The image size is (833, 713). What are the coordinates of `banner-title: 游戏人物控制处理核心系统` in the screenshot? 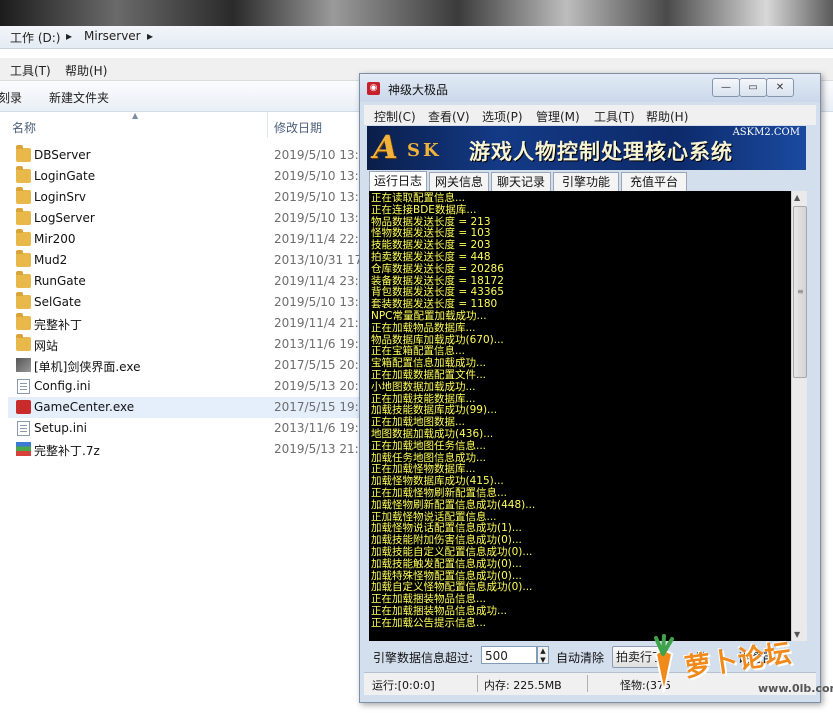 It's located at (601, 152).